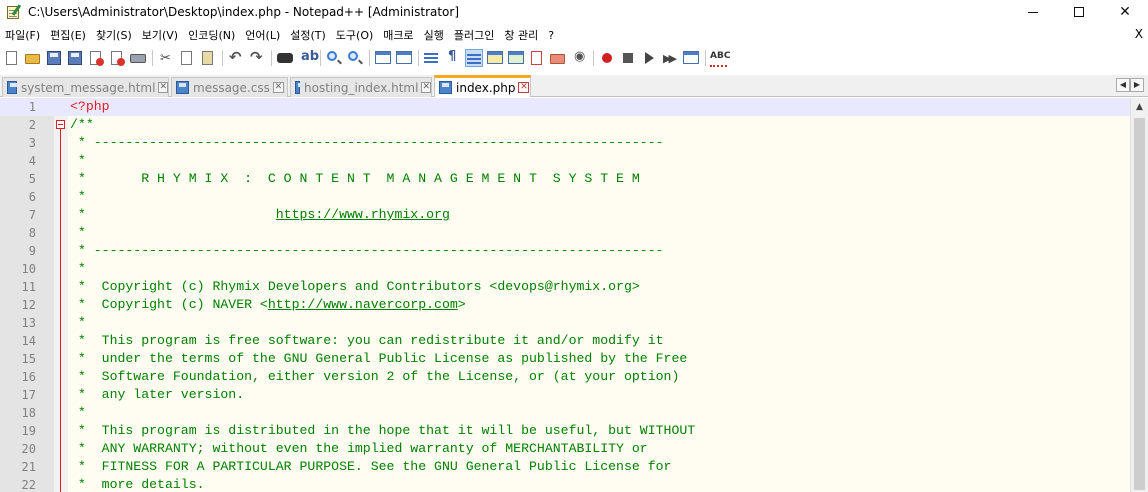 This screenshot has width=1148, height=492. I want to click on find-icon, so click(285, 58).